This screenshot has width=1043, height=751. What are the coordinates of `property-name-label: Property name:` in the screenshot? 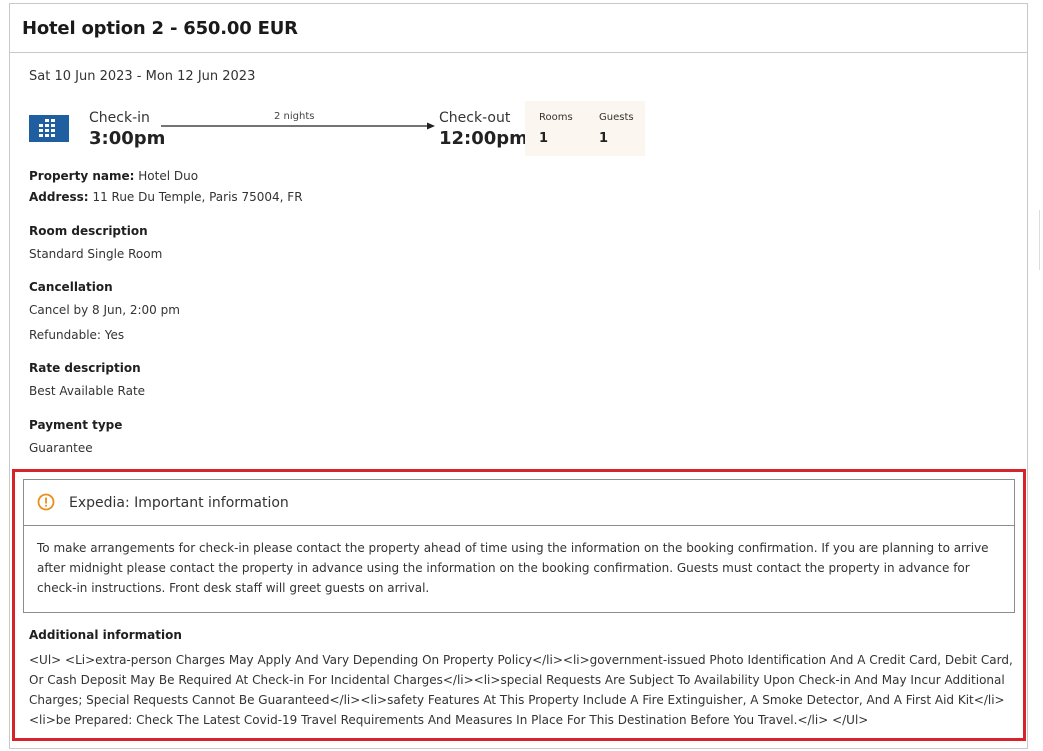 It's located at (82, 176).